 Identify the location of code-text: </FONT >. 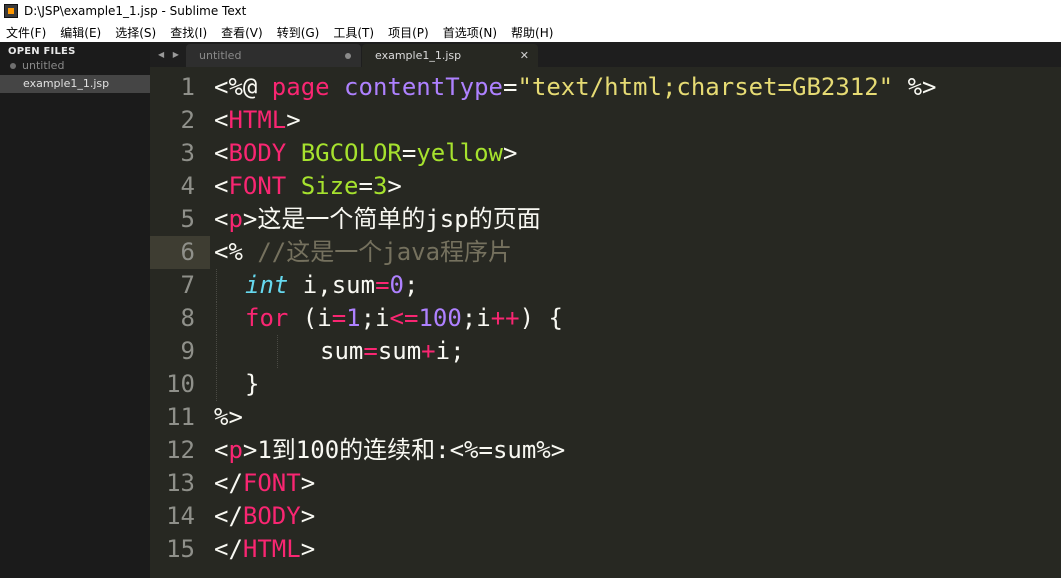
(264, 483).